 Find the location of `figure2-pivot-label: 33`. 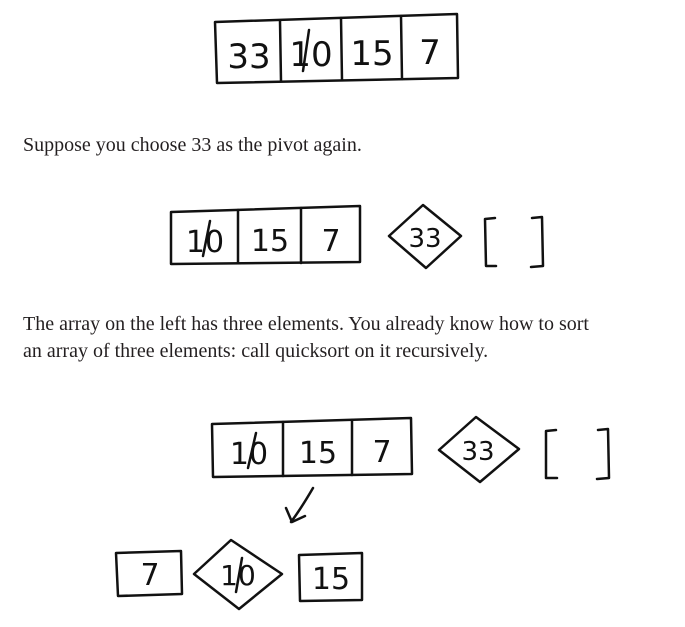

figure2-pivot-label: 33 is located at coordinates (424, 239).